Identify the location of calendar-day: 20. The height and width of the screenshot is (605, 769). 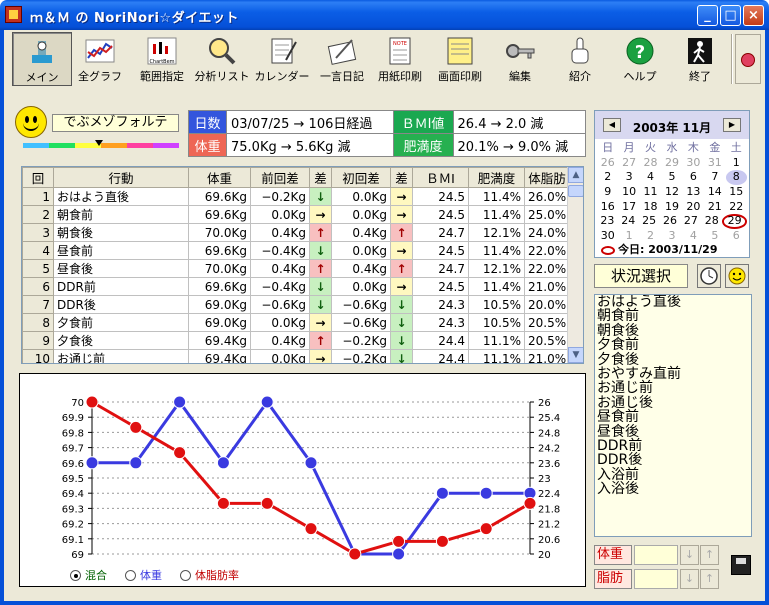
(693, 207).